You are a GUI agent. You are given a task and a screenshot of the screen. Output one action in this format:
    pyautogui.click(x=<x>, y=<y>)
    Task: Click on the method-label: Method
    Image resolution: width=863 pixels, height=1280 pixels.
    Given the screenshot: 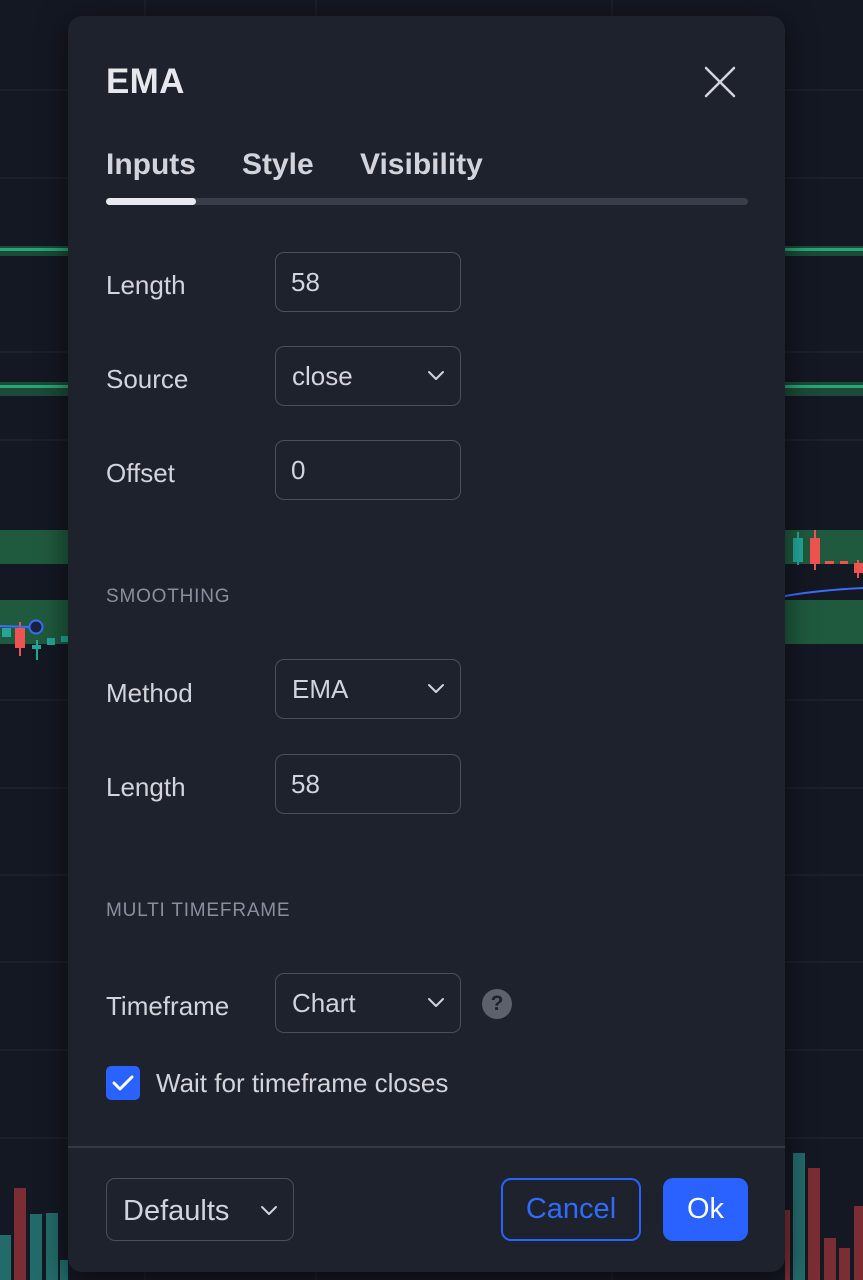 What is the action you would take?
    pyautogui.click(x=149, y=693)
    